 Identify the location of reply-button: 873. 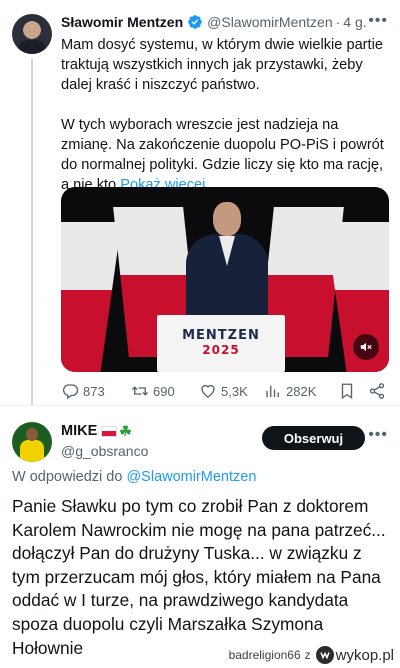
(96, 391).